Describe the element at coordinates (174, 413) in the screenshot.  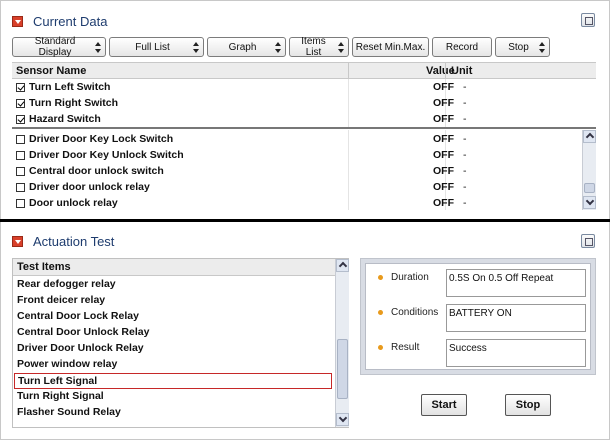
I see `list-item: Flasher Sound Relay` at that location.